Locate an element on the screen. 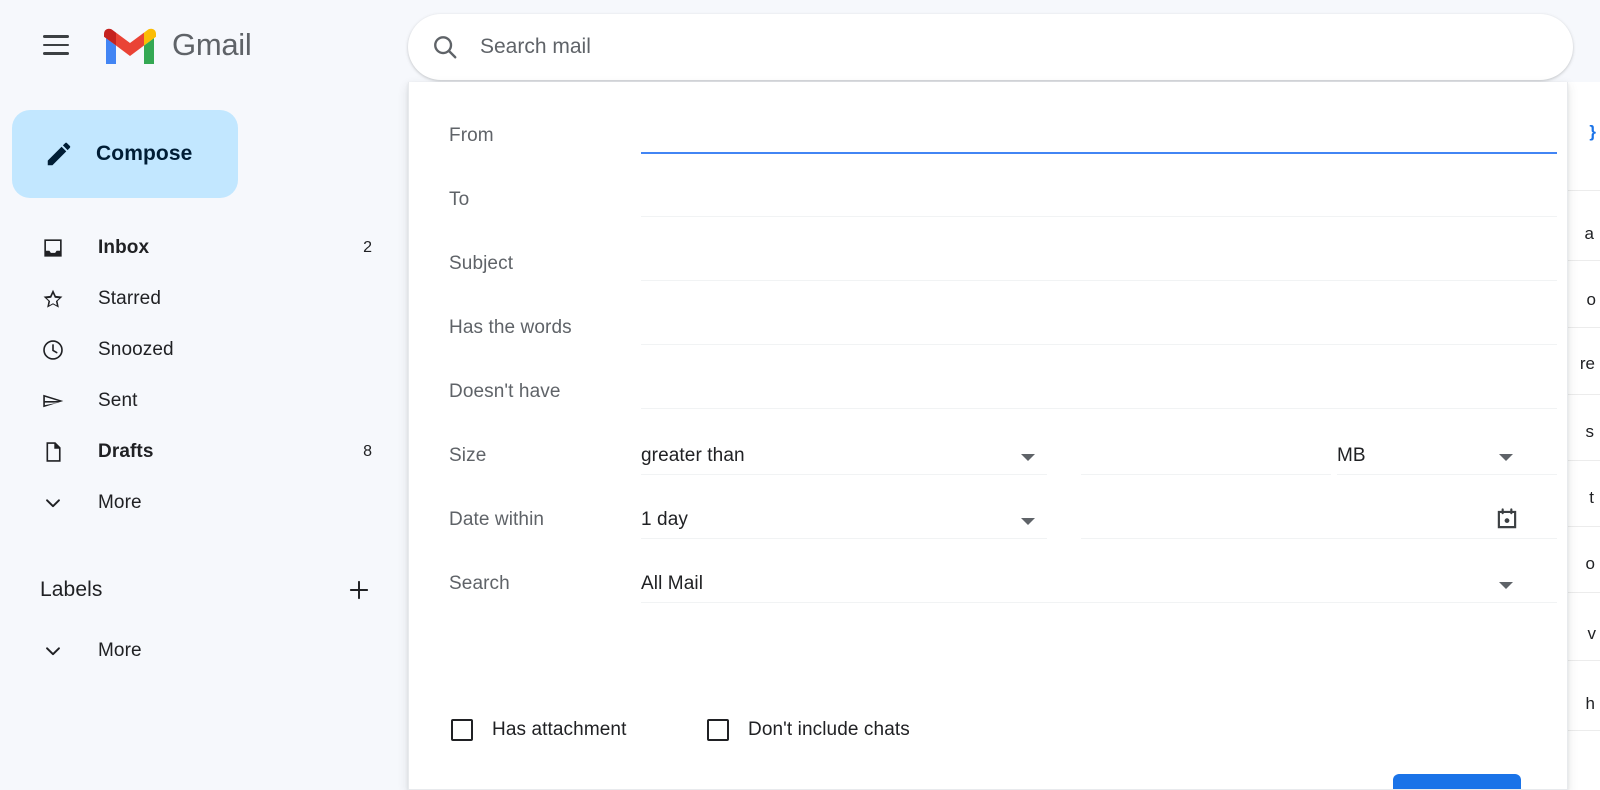 The width and height of the screenshot is (1600, 790). sidebar-item-label: Drafts is located at coordinates (126, 451).